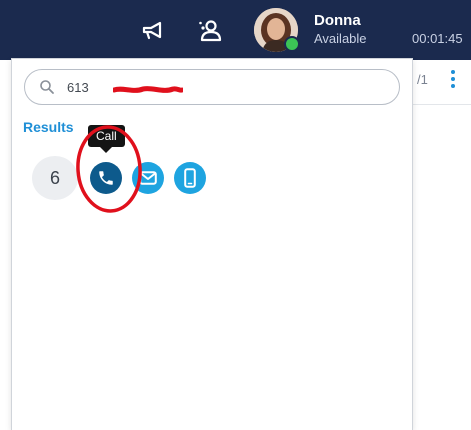 The height and width of the screenshot is (430, 471). What do you see at coordinates (340, 38) in the screenshot?
I see `user-availability-status: Available` at bounding box center [340, 38].